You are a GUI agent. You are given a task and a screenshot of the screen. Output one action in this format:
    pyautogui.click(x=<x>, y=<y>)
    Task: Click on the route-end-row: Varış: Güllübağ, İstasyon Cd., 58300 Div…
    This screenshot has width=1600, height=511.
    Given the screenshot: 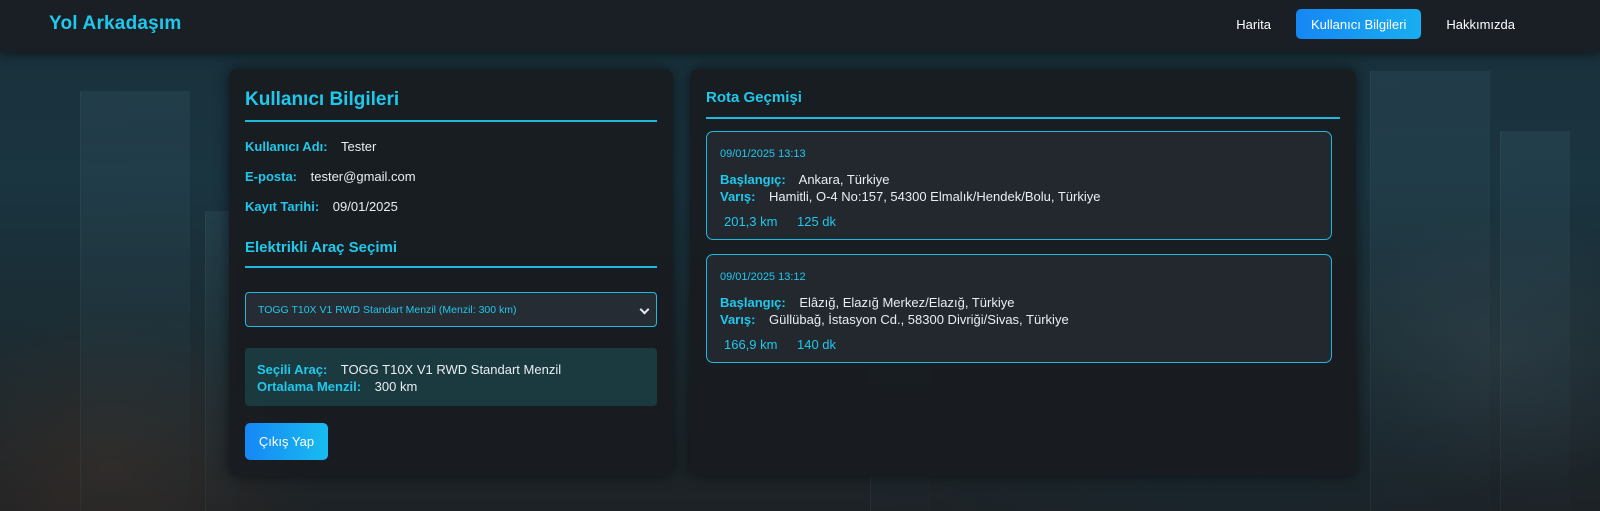 What is the action you would take?
    pyautogui.click(x=894, y=319)
    